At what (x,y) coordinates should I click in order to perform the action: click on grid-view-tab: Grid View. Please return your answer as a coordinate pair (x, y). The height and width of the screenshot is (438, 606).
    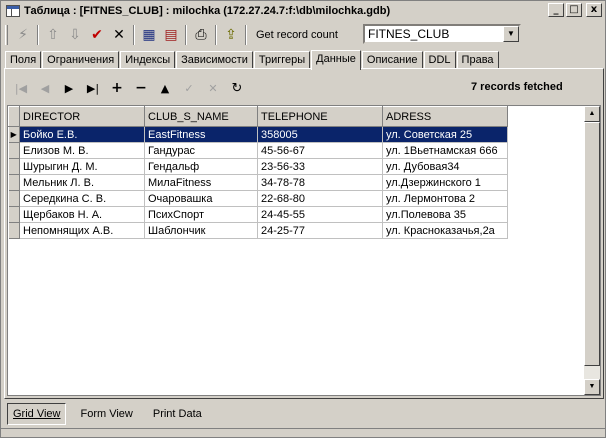
    Looking at the image, I should click on (37, 414).